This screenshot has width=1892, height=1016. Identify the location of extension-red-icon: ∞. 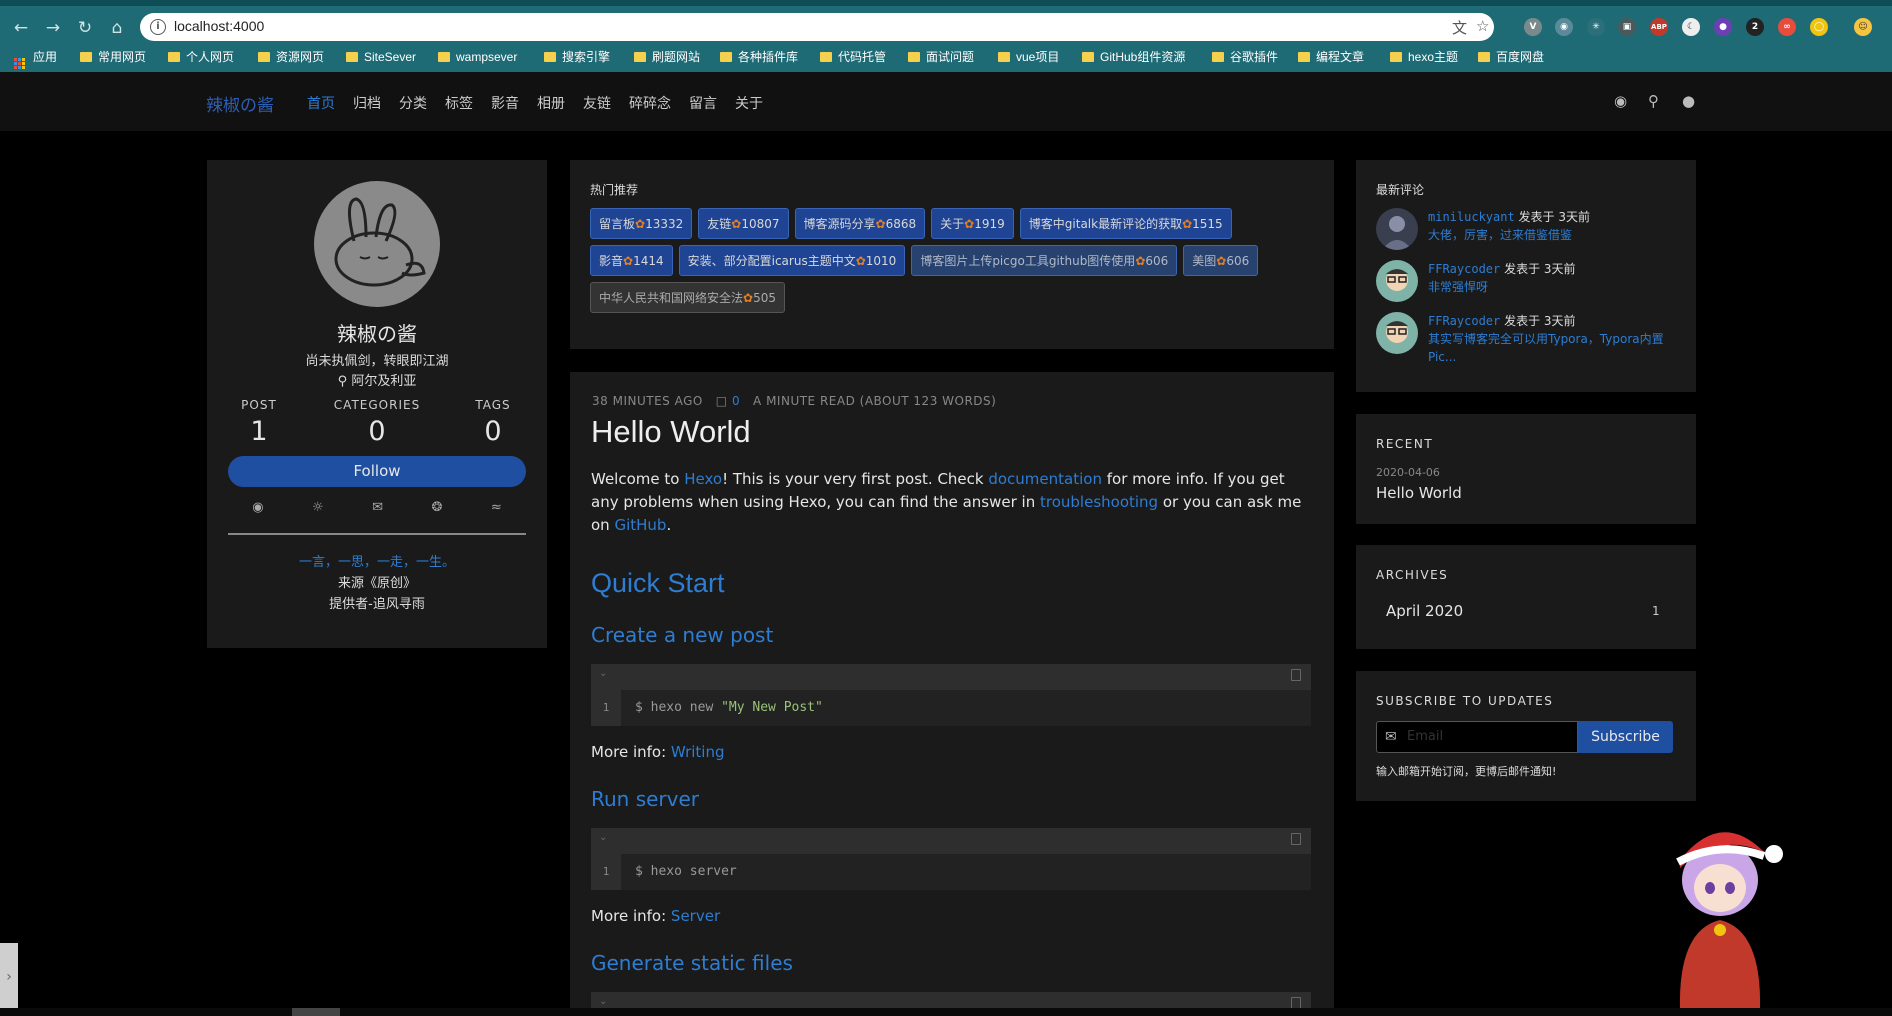
(1787, 27).